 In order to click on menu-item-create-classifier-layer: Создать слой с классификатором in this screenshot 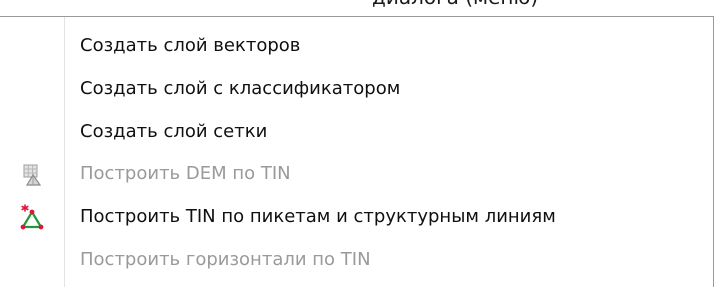, I will do `click(356, 89)`.